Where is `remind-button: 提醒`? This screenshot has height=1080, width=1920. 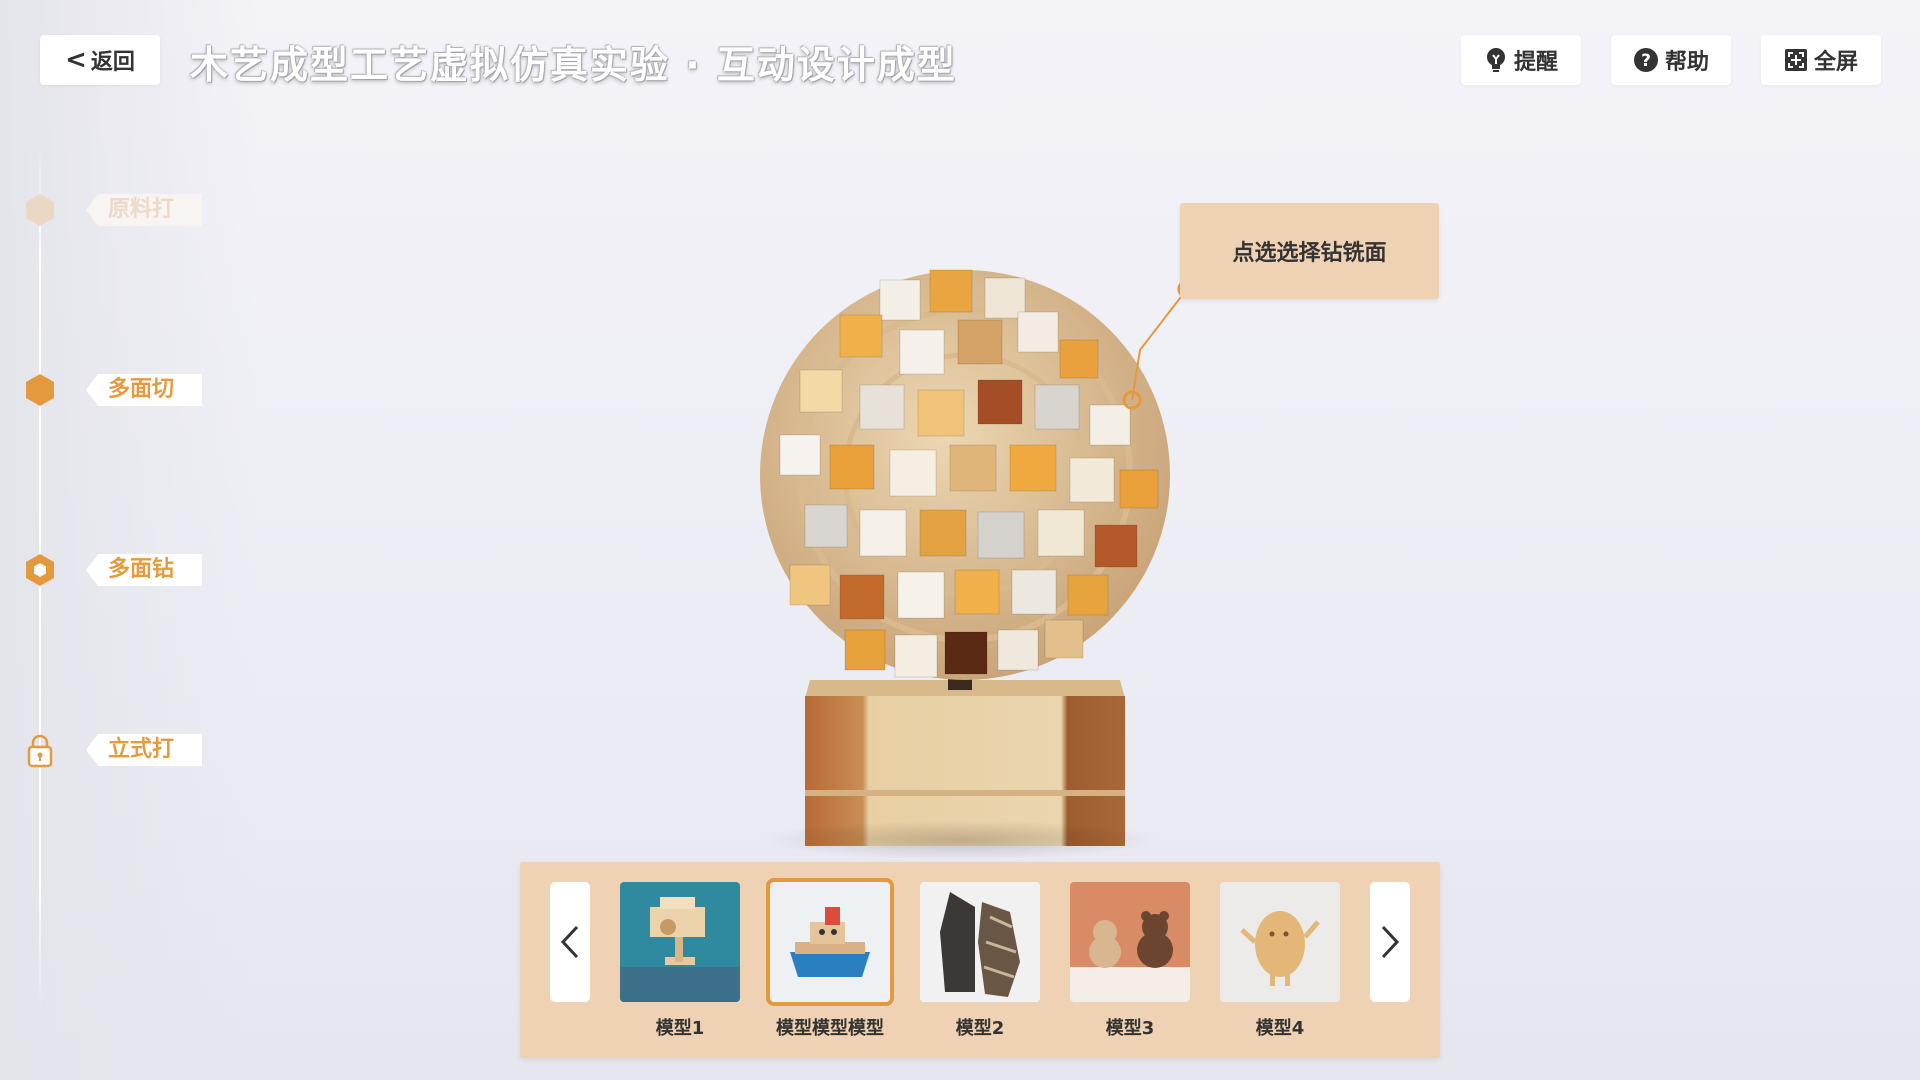 remind-button: 提醒 is located at coordinates (1521, 60).